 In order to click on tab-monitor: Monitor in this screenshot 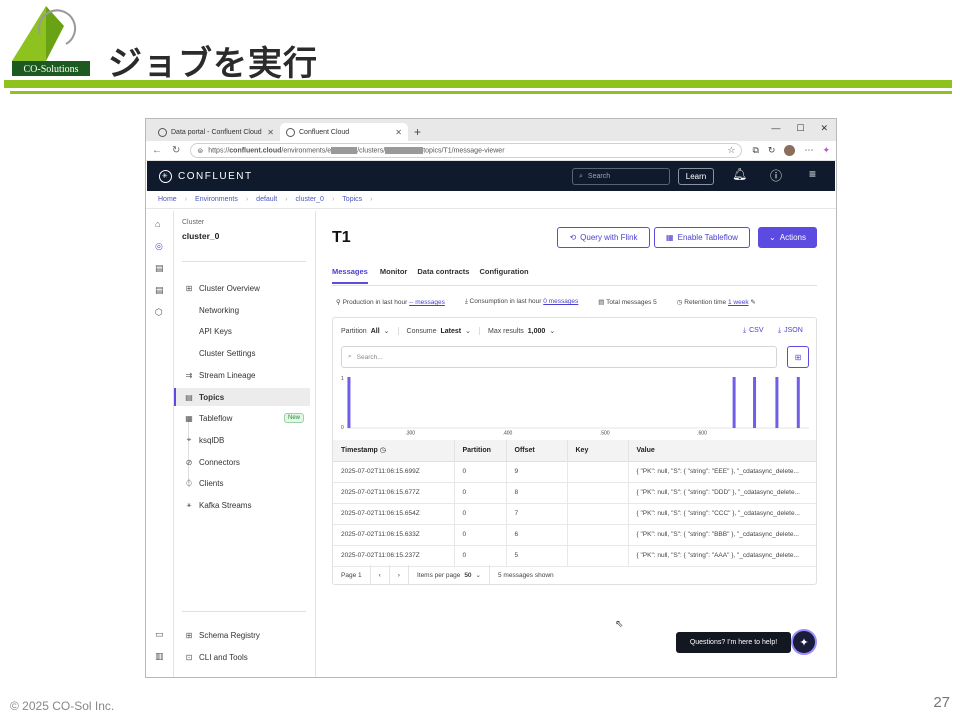, I will do `click(399, 275)`.